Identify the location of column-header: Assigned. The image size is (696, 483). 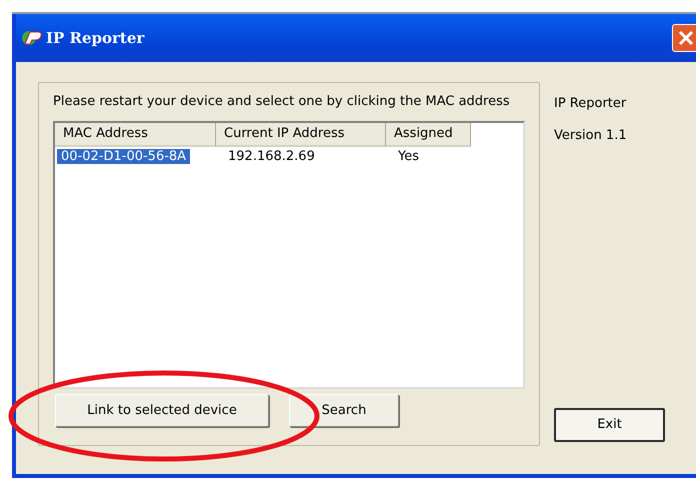
(428, 134).